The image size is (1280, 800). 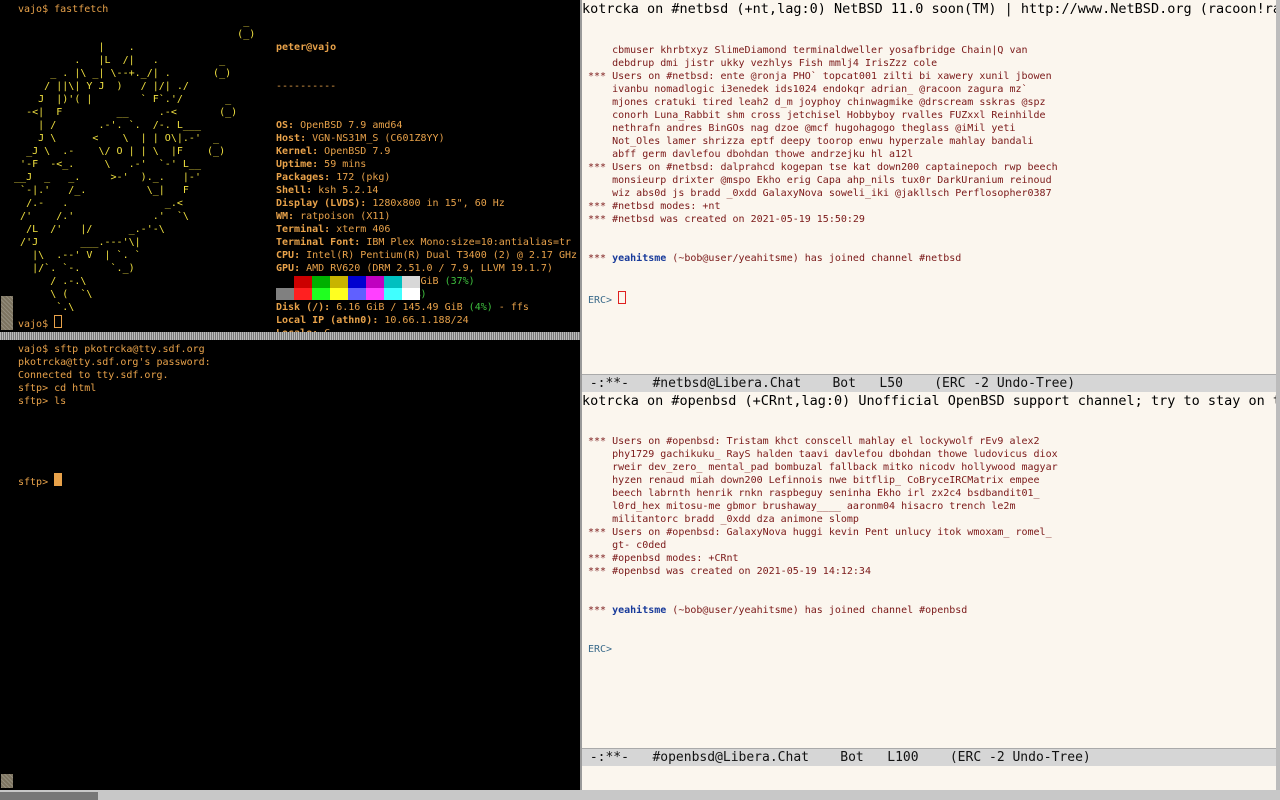 What do you see at coordinates (107, 177) in the screenshot?
I see `logo-line: __J _ _. >-' )._. |-'` at bounding box center [107, 177].